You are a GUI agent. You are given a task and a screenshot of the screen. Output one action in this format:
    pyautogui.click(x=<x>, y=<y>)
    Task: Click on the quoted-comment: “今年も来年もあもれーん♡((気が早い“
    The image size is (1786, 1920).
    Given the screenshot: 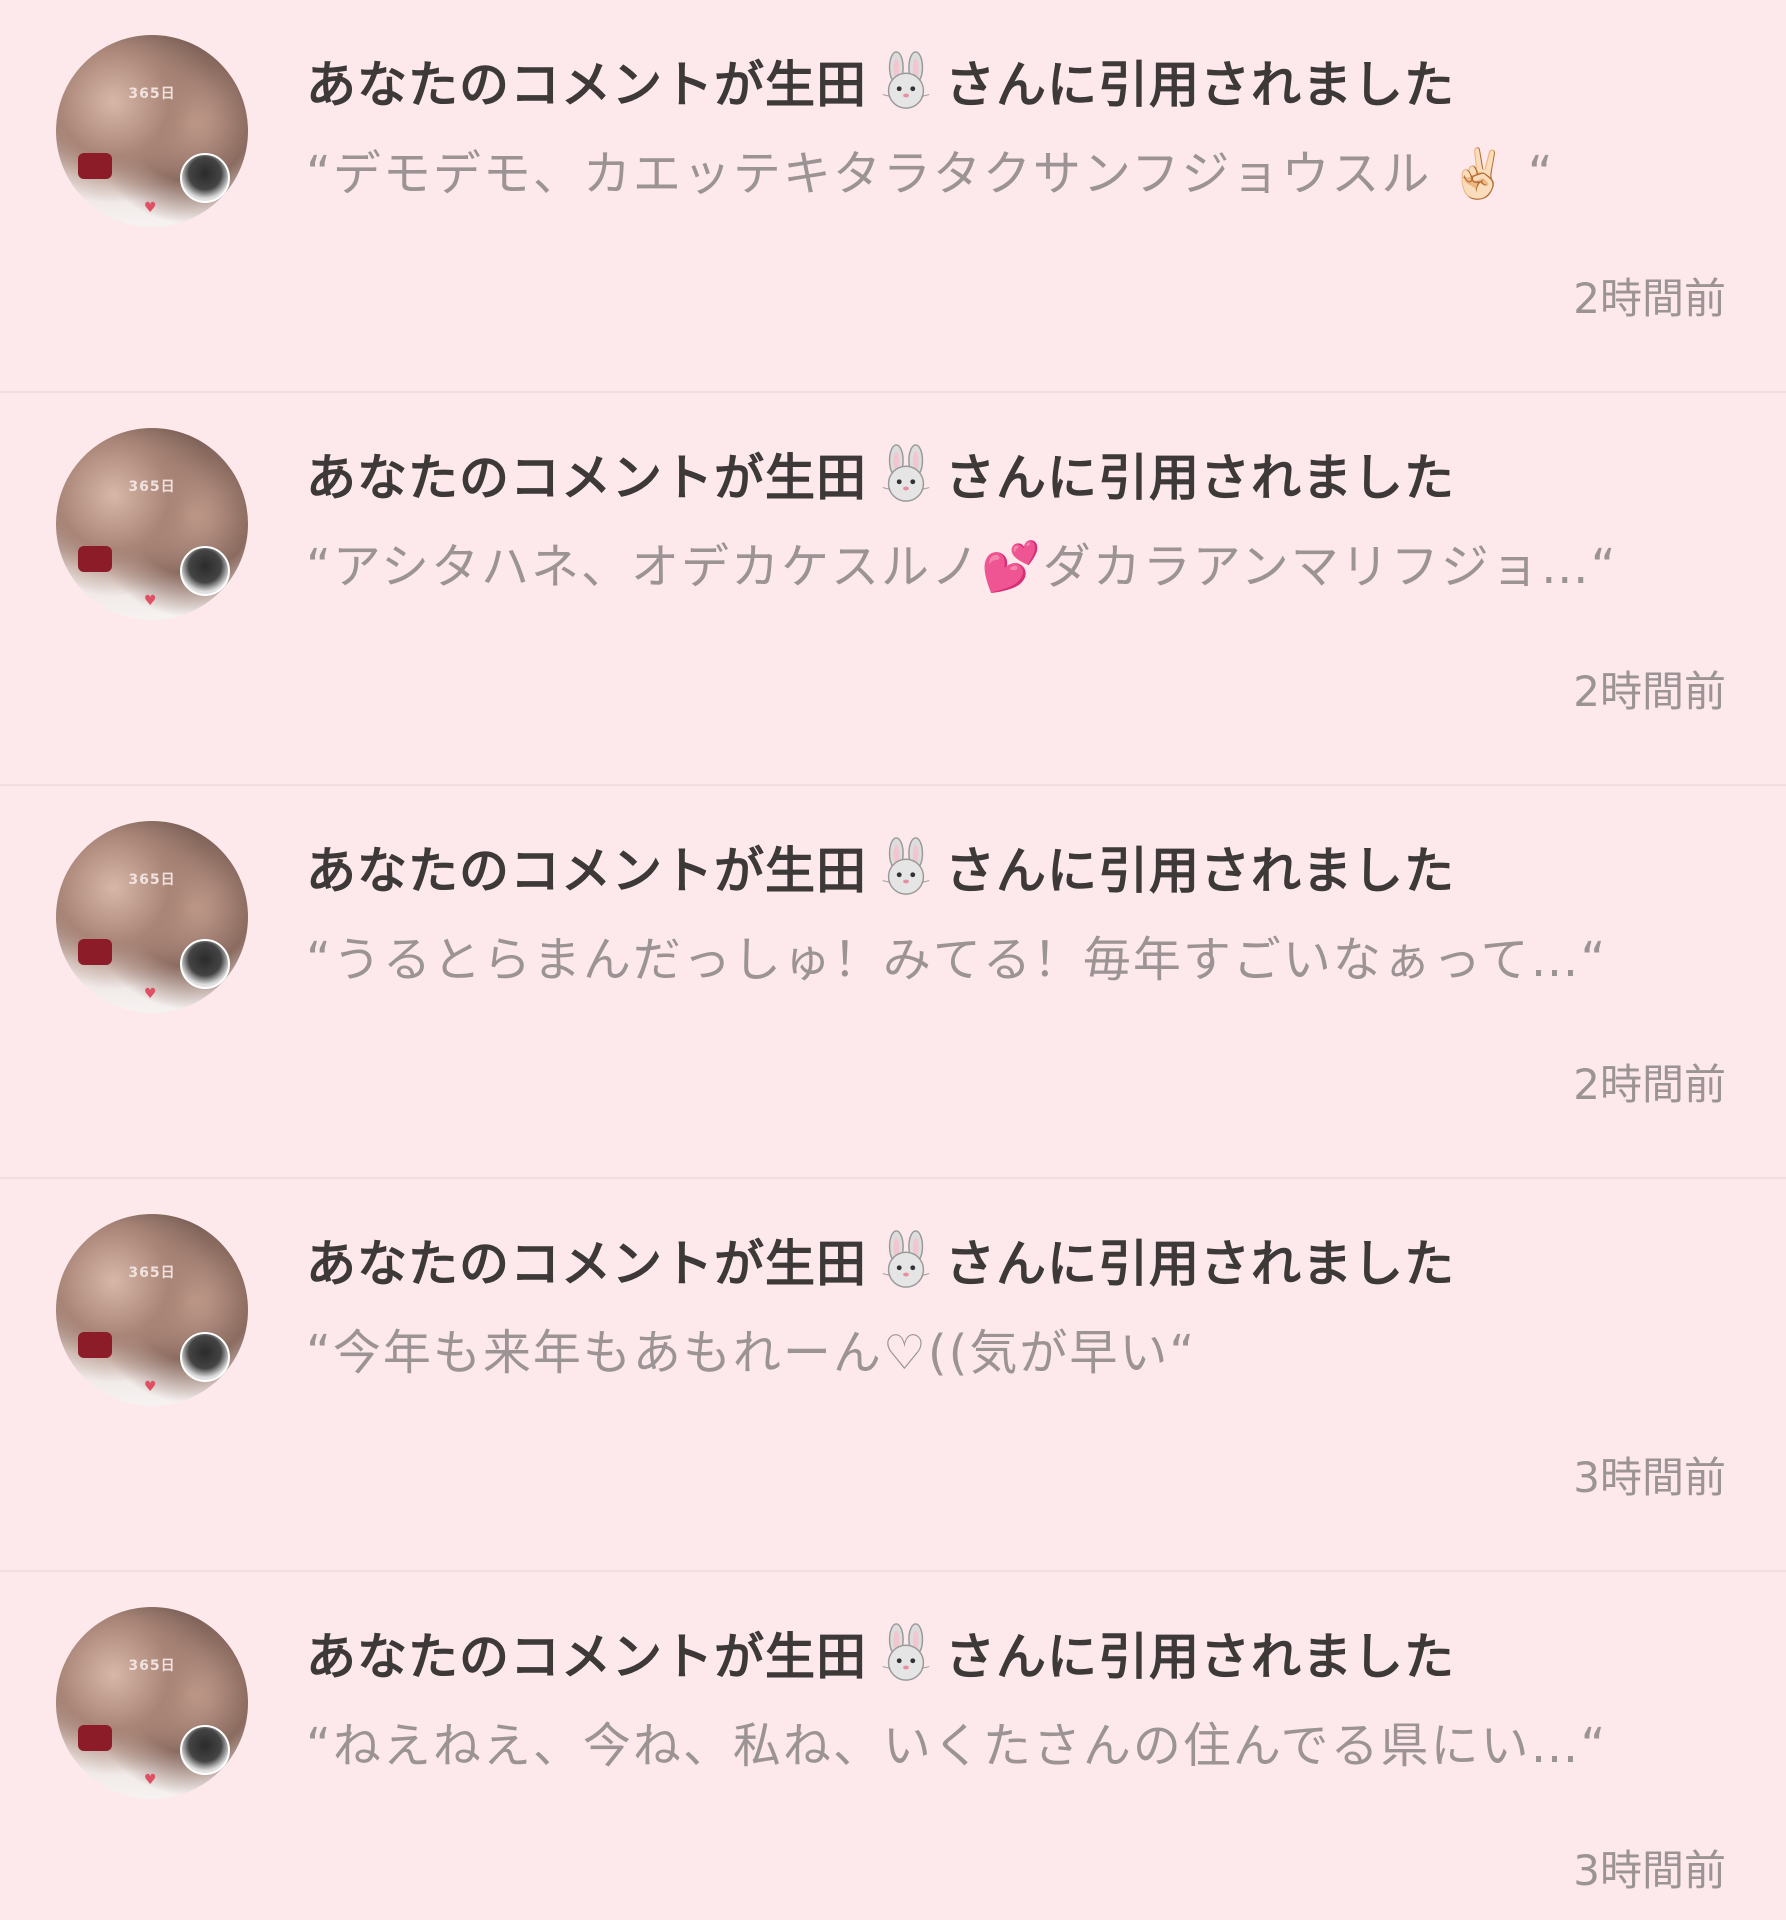 What is the action you would take?
    pyautogui.click(x=751, y=1353)
    